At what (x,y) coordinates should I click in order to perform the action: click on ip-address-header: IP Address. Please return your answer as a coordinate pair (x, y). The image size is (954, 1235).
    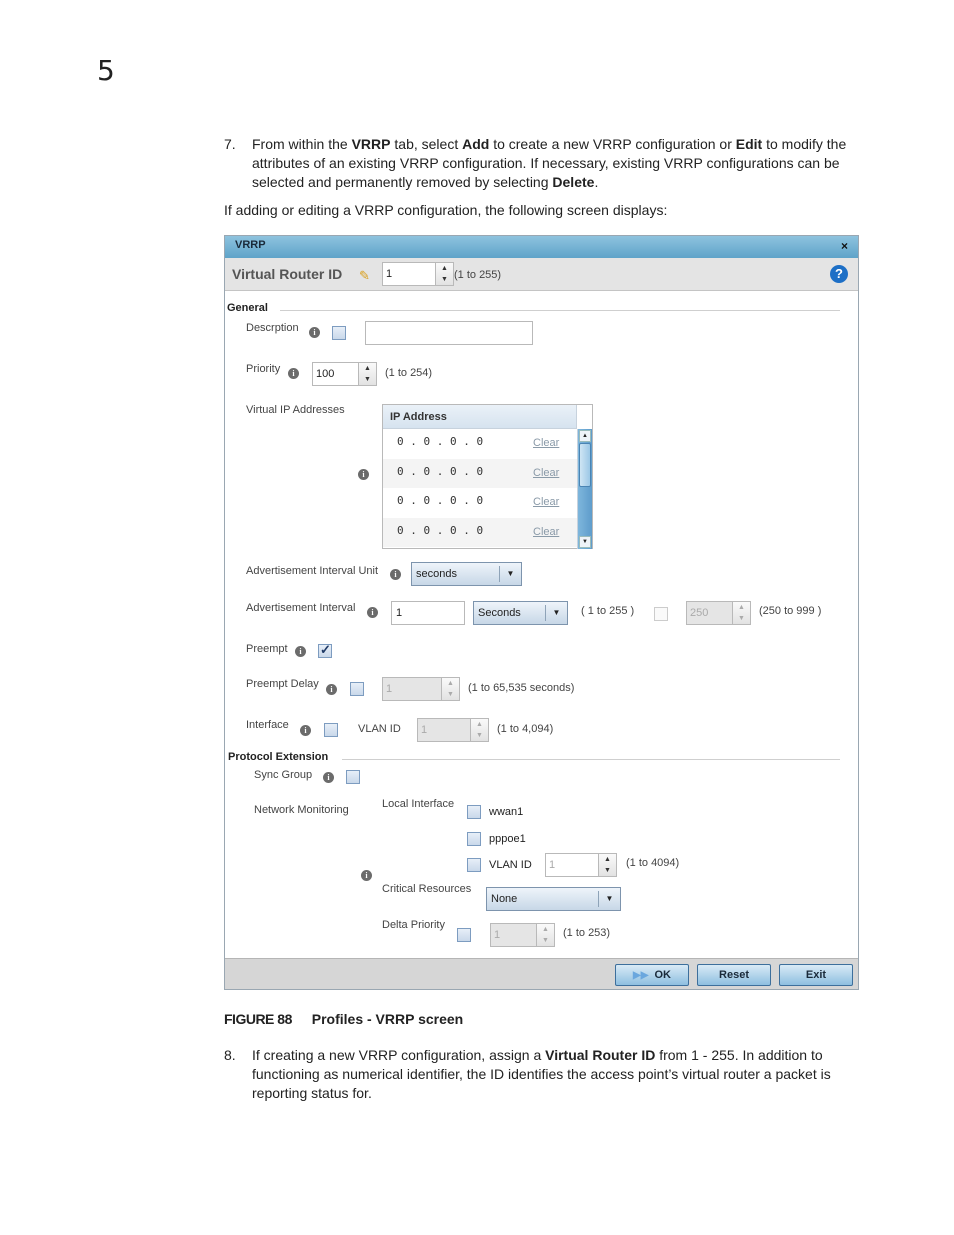
    Looking at the image, I should click on (480, 417).